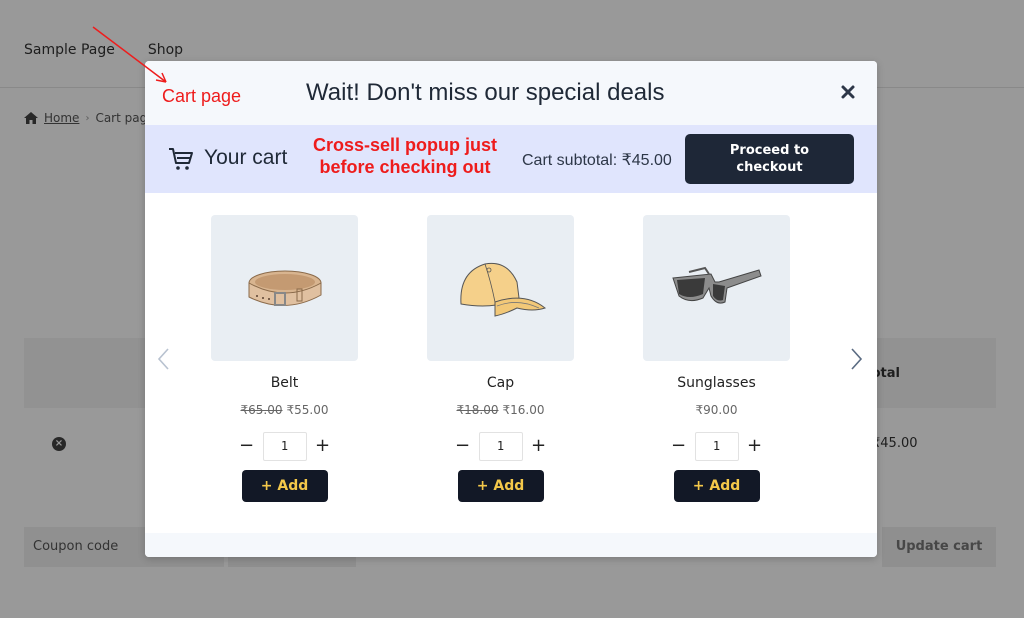  I want to click on product-image-sunglasses, so click(716, 288).